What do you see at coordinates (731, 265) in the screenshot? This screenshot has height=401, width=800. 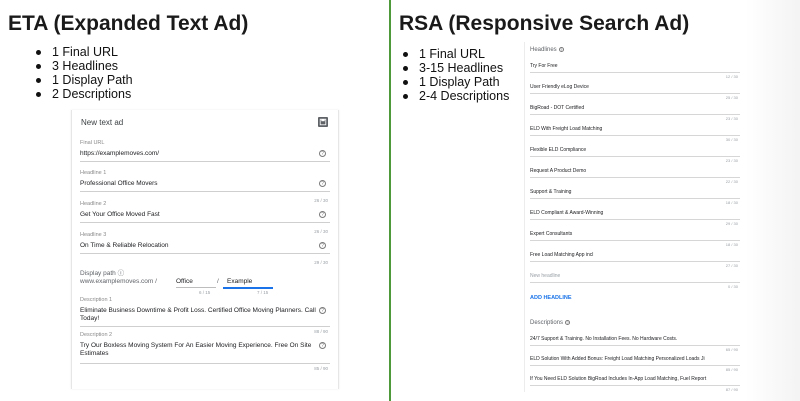 I see `headline-count: 27 / 30` at bounding box center [731, 265].